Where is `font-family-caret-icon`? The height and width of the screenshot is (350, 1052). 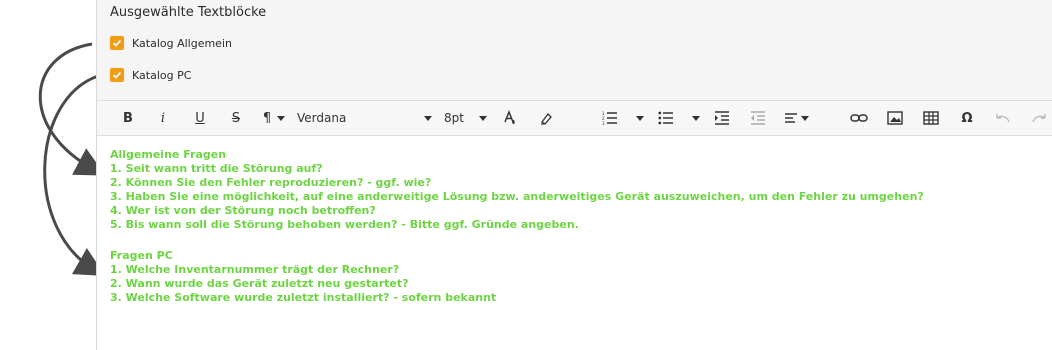
font-family-caret-icon is located at coordinates (428, 118).